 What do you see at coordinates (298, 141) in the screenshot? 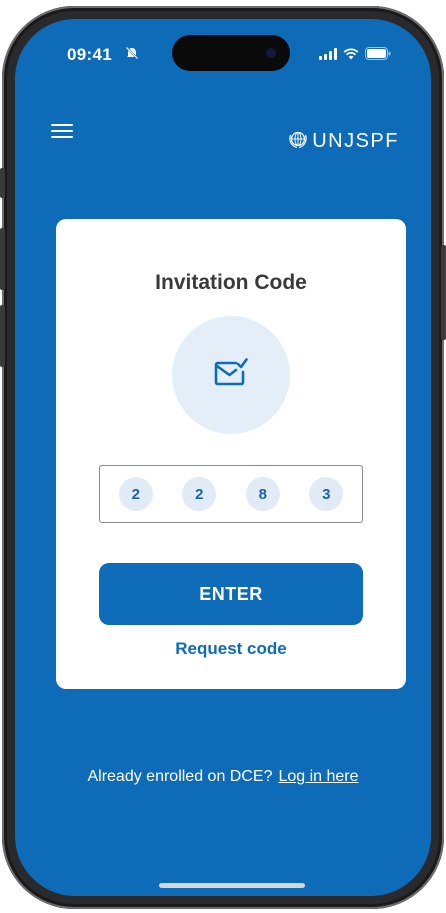
I see `un-emblem-icon` at bounding box center [298, 141].